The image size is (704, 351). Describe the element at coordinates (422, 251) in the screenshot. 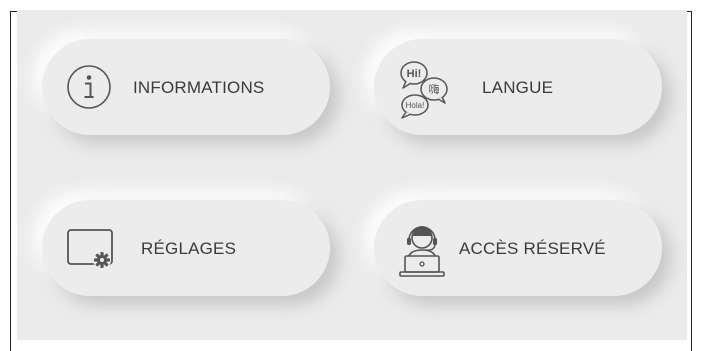

I see `support-agent-icon` at that location.